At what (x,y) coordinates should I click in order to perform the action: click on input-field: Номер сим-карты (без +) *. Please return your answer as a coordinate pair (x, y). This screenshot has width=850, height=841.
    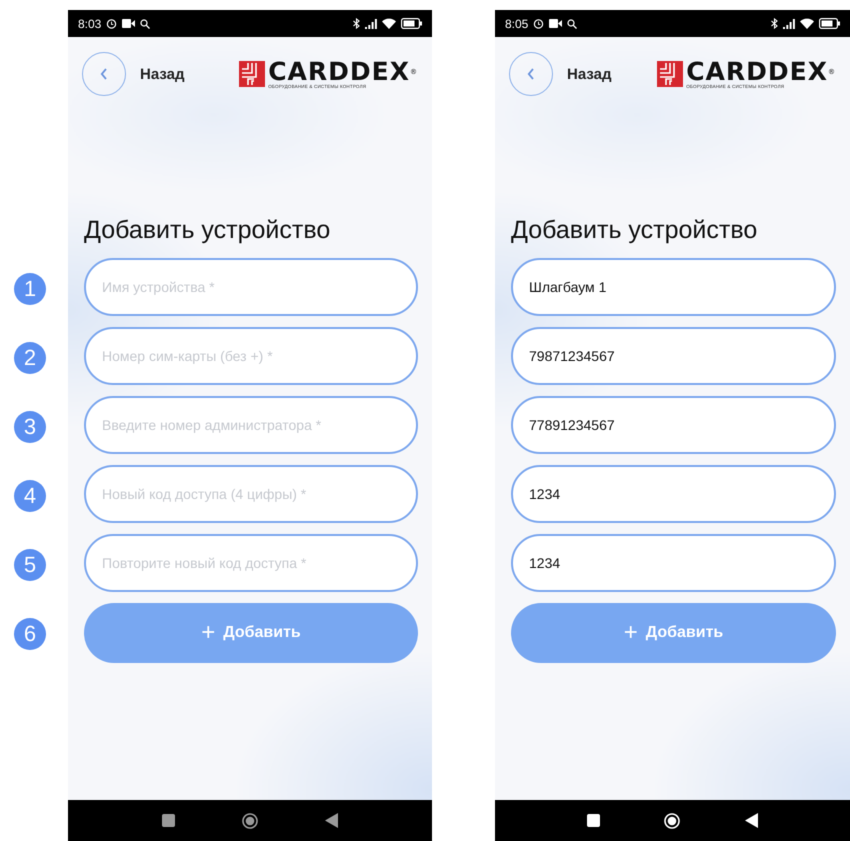
    Looking at the image, I should click on (251, 356).